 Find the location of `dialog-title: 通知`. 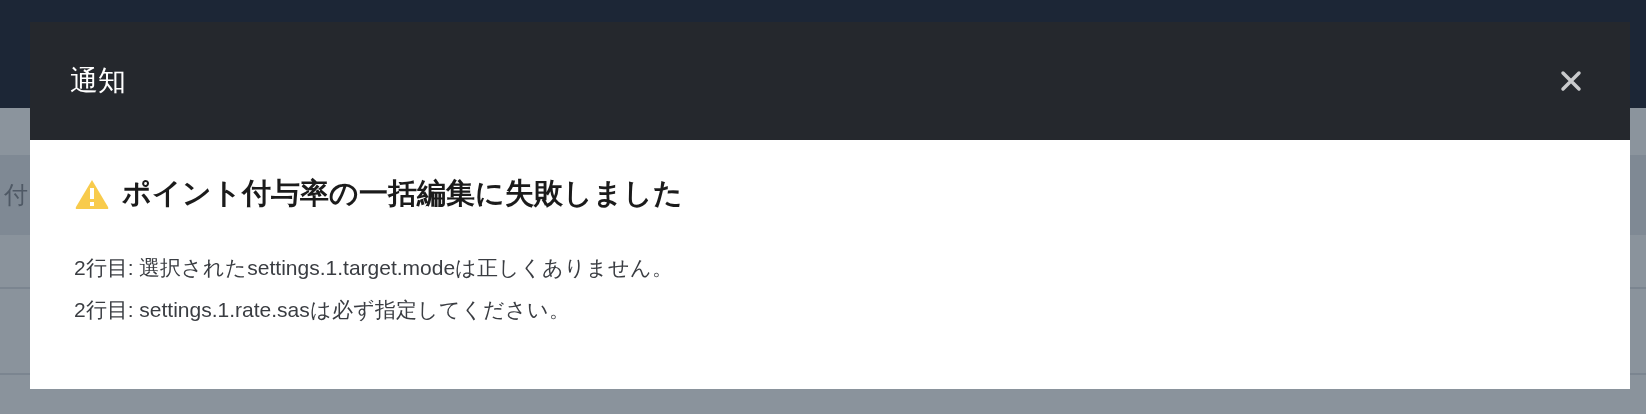

dialog-title: 通知 is located at coordinates (98, 81).